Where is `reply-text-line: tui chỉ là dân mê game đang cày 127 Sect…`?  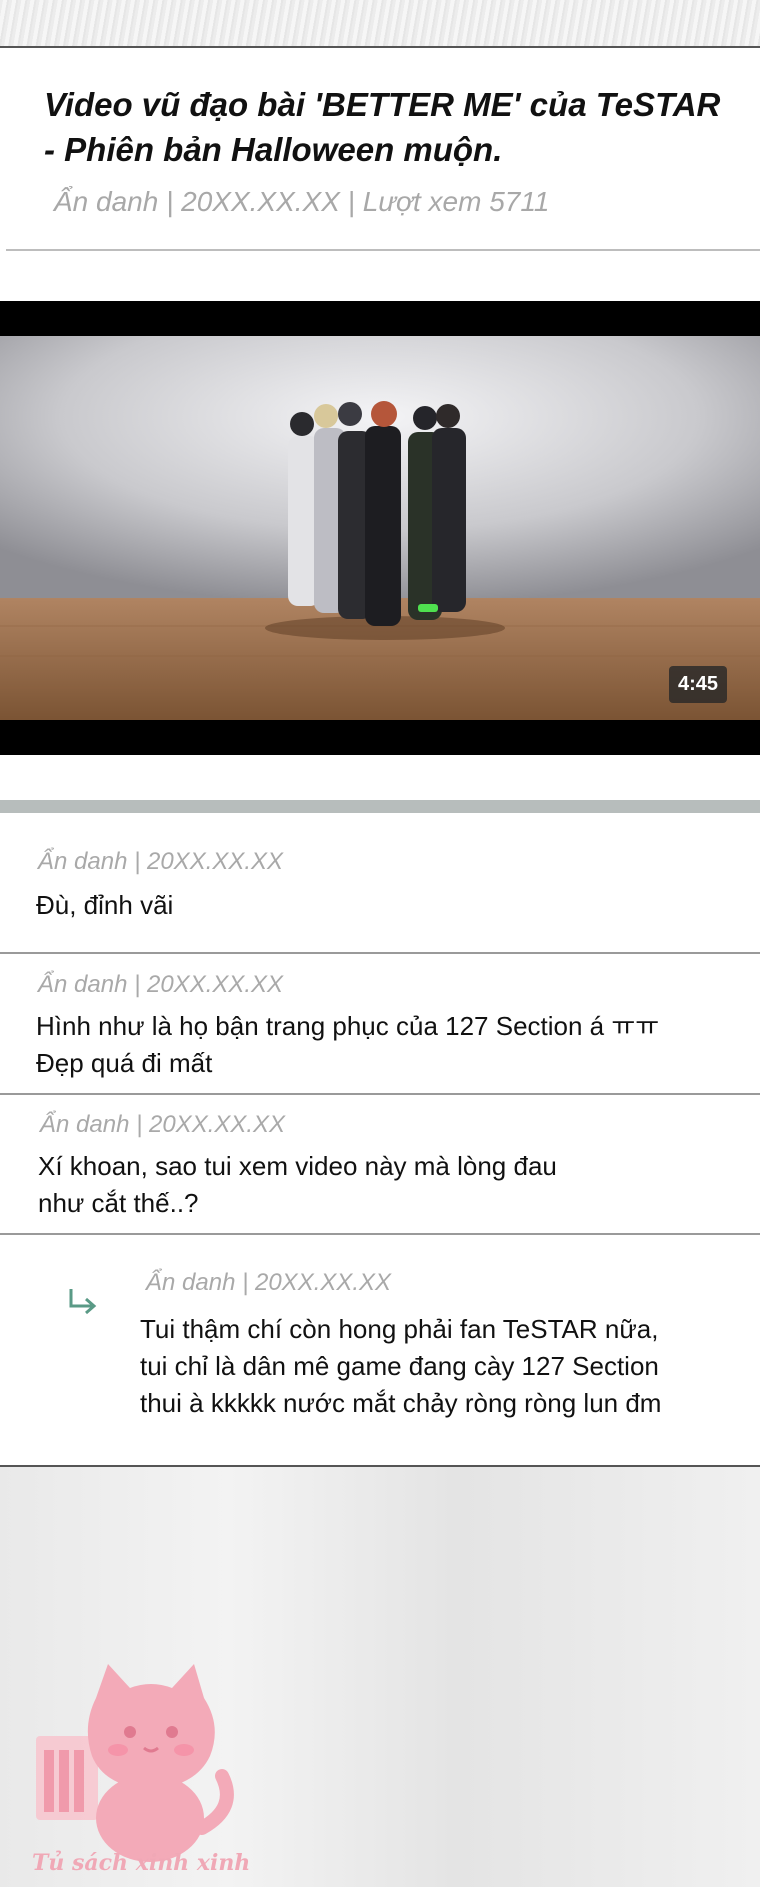 reply-text-line: tui chỉ là dân mê game đang cày 127 Sect… is located at coordinates (399, 1366).